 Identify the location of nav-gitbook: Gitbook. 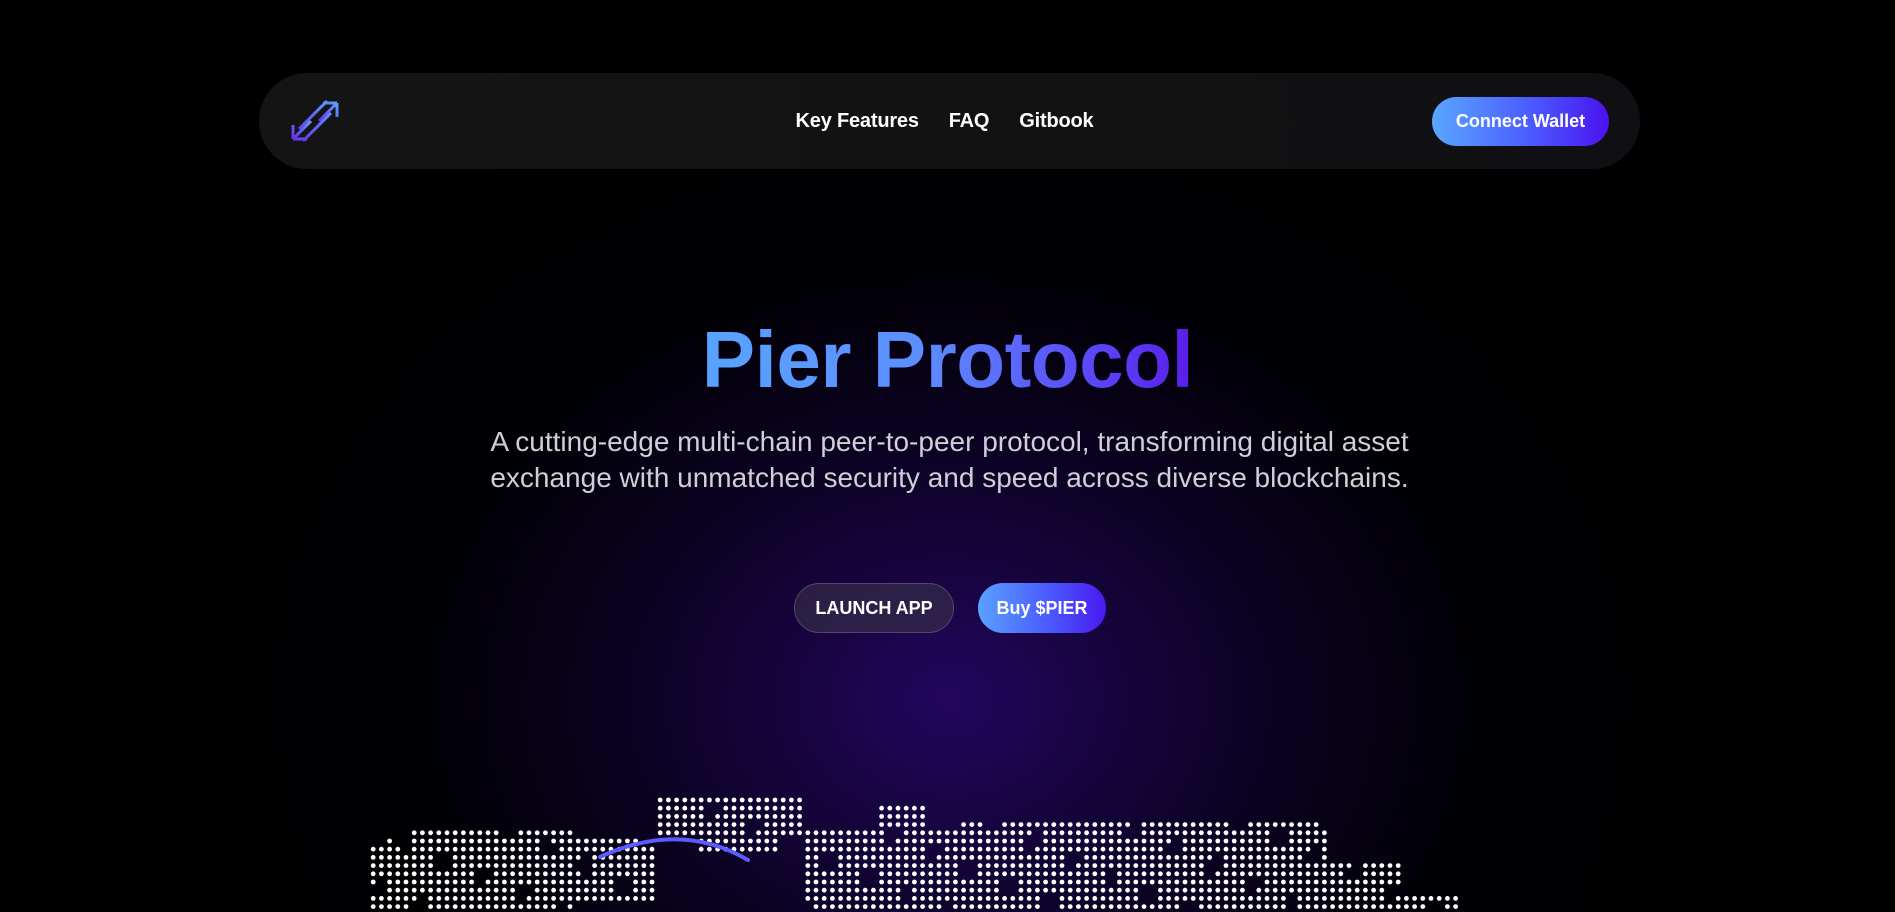
(1056, 121).